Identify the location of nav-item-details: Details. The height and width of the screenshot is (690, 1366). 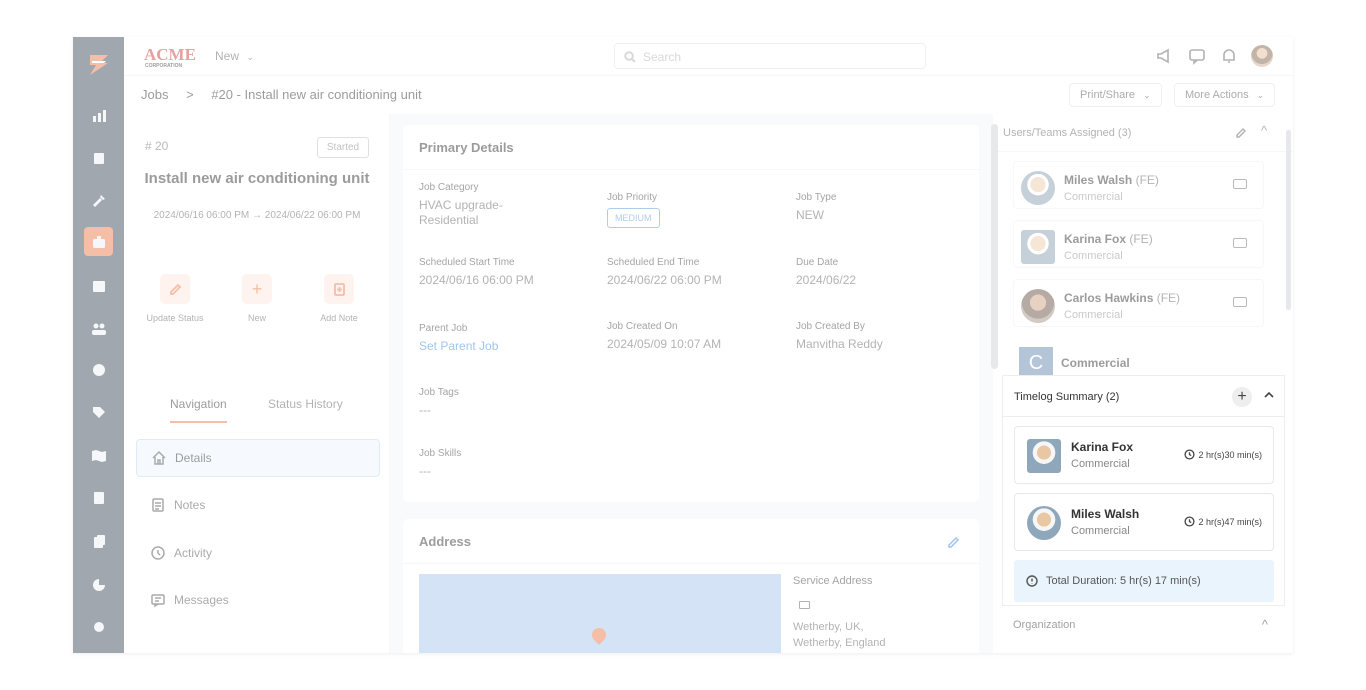
(258, 458).